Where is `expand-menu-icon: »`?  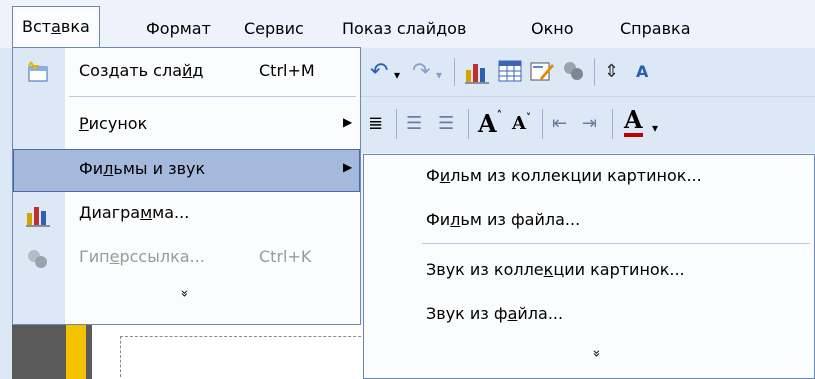
expand-menu-icon: » is located at coordinates (183, 294).